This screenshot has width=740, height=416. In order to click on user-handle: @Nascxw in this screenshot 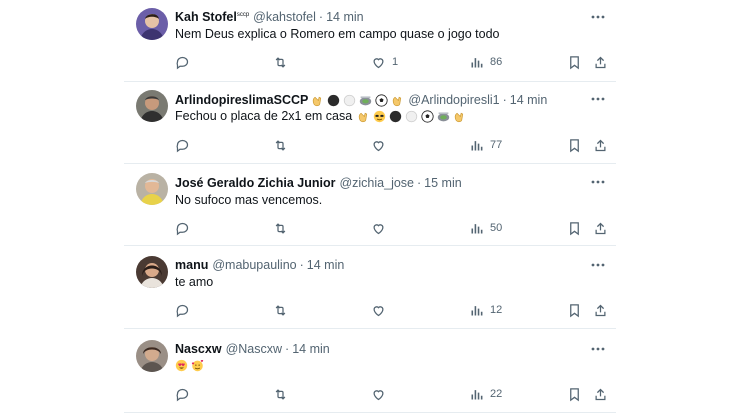, I will do `click(254, 349)`.